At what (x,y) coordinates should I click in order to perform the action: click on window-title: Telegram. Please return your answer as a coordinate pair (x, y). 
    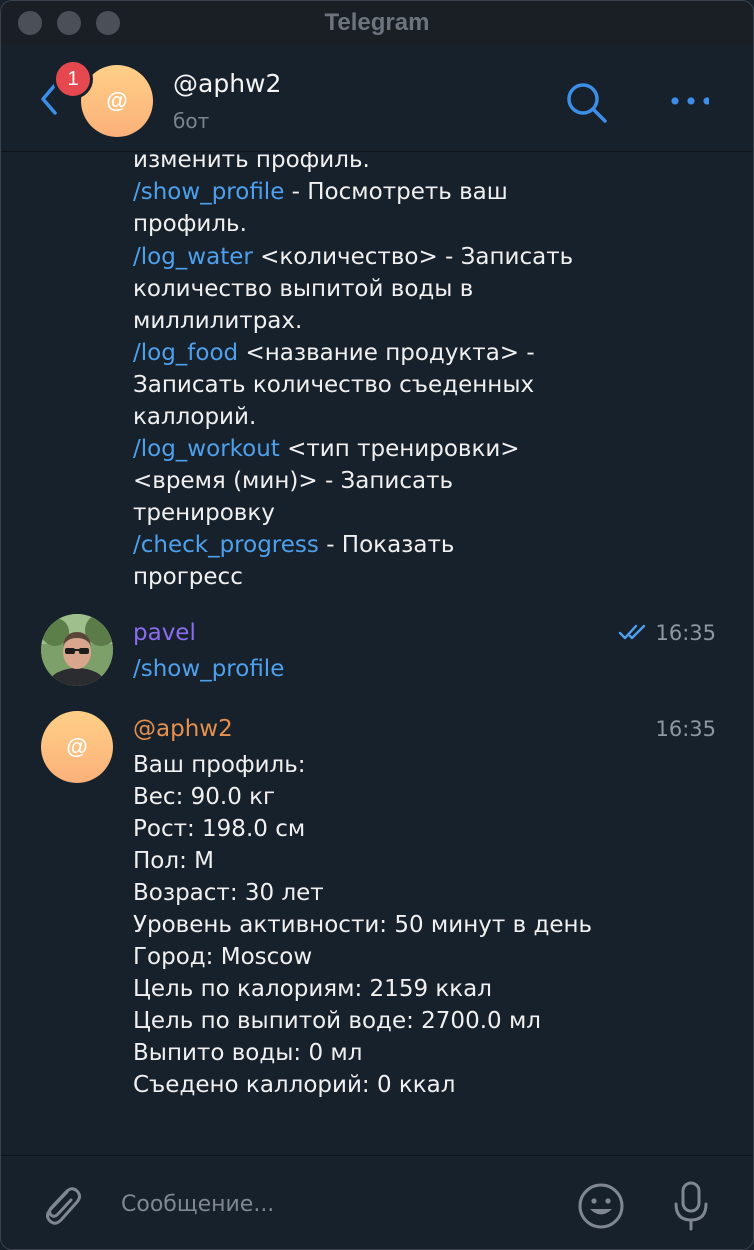
    Looking at the image, I should click on (377, 22).